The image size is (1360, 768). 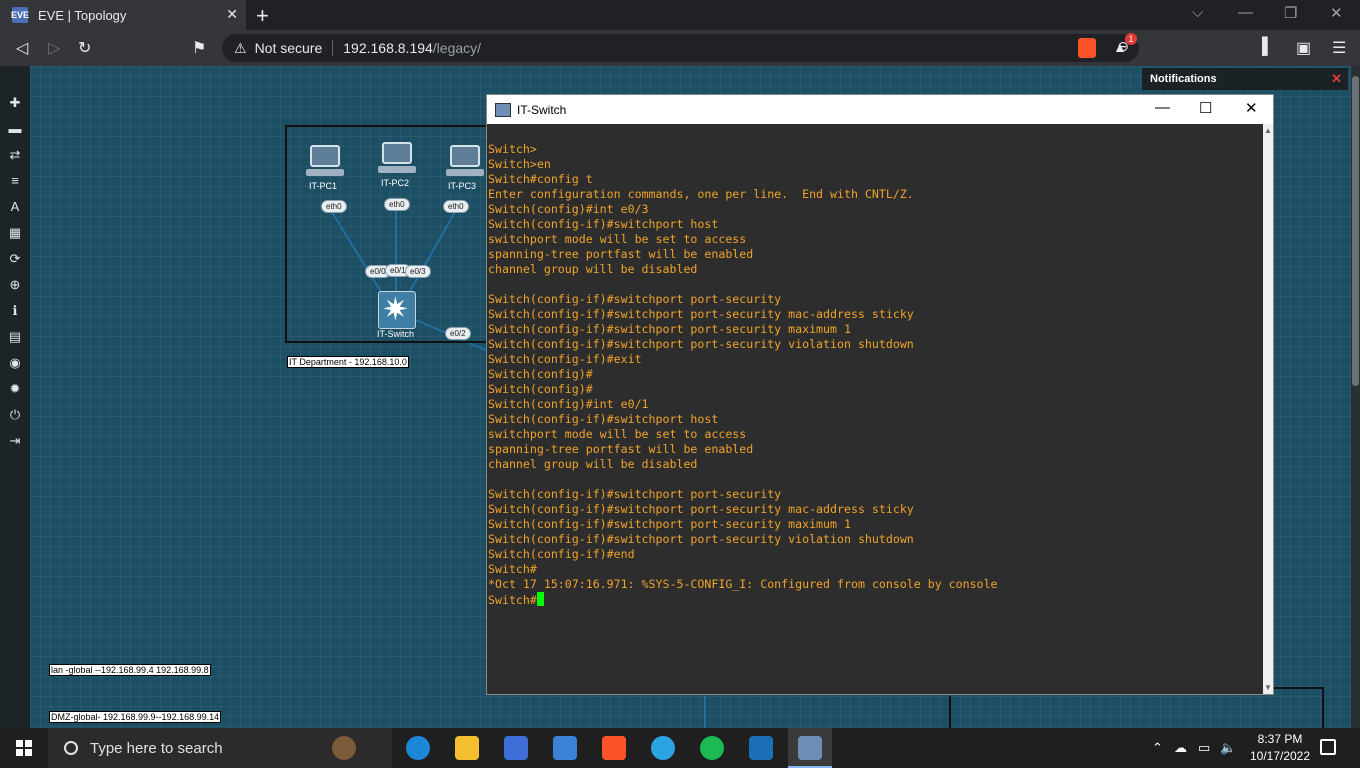 What do you see at coordinates (15, 415) in the screenshot?
I see `power-icon: ⏻` at bounding box center [15, 415].